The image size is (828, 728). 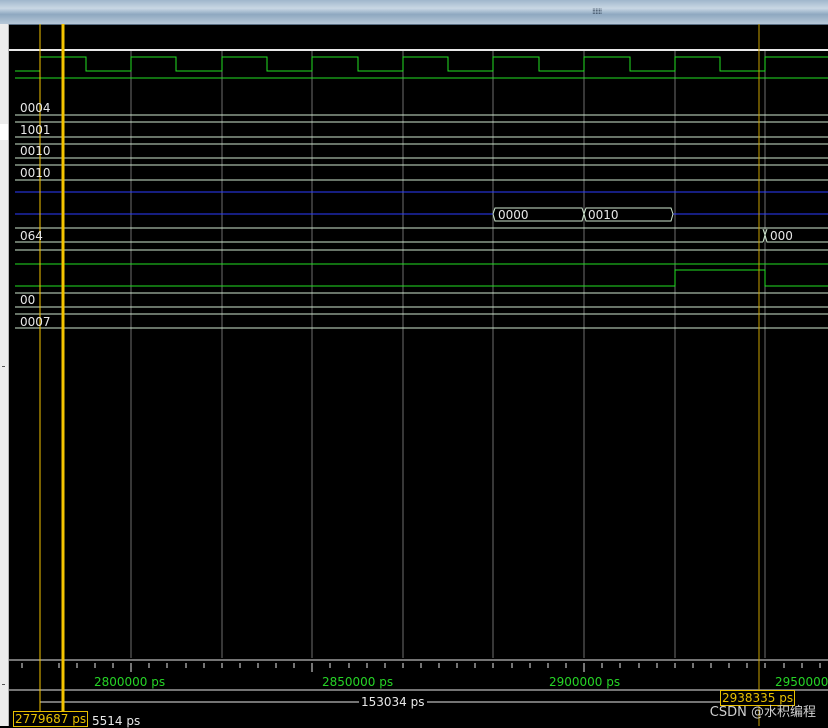 I want to click on panel-resize-grip-icon: ⁞⁞⁞⁞⁞⁞, so click(x=605, y=12).